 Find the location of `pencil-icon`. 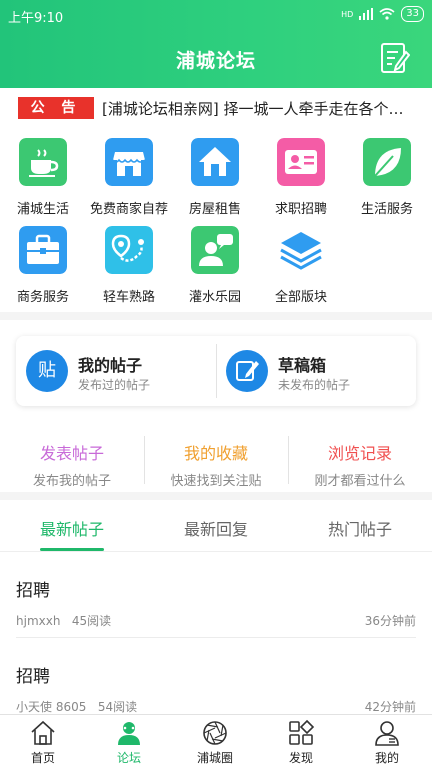

pencil-icon is located at coordinates (247, 371).